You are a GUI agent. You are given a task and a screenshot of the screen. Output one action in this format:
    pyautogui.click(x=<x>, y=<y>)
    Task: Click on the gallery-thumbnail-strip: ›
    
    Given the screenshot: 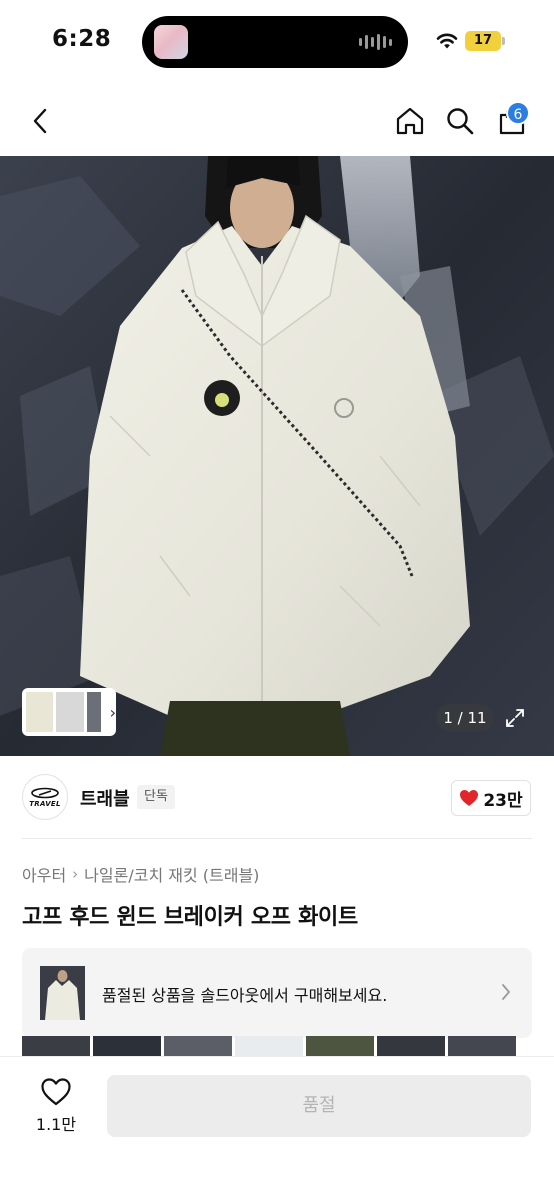 What is the action you would take?
    pyautogui.click(x=69, y=712)
    